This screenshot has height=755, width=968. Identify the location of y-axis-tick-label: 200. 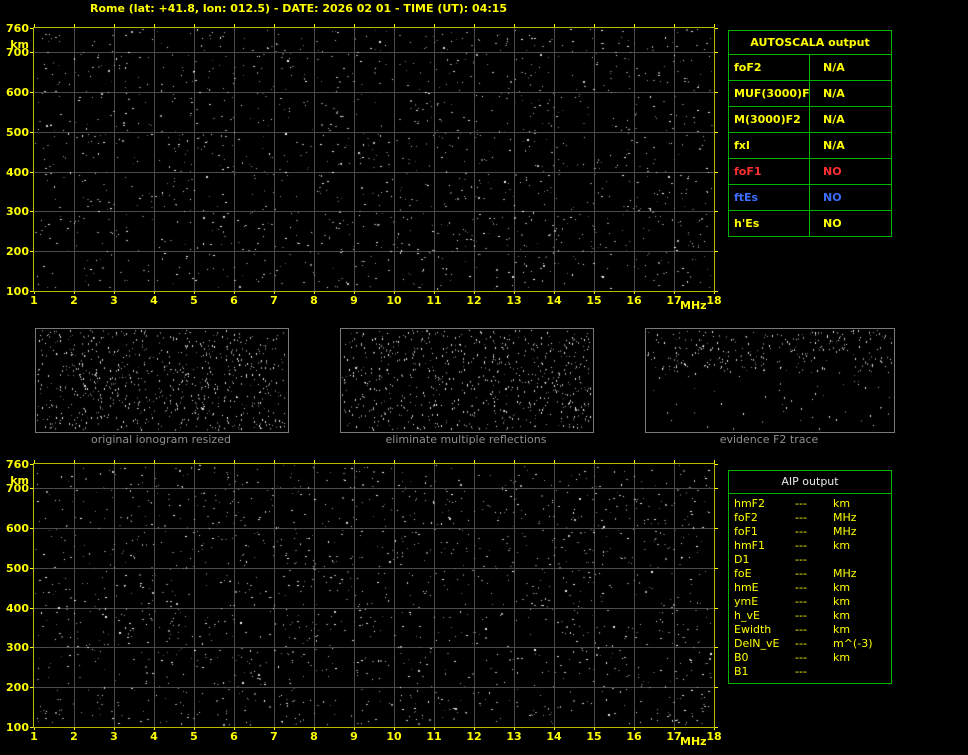
(17, 252).